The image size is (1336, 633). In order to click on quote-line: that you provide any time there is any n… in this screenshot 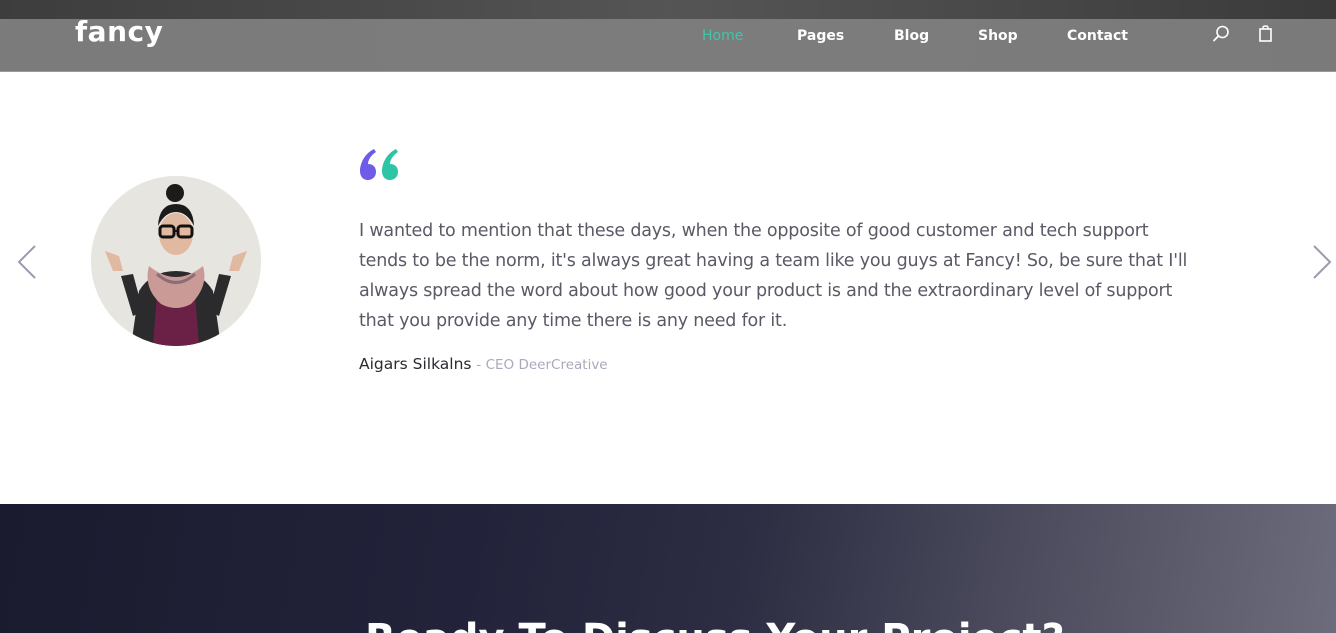, I will do `click(573, 321)`.